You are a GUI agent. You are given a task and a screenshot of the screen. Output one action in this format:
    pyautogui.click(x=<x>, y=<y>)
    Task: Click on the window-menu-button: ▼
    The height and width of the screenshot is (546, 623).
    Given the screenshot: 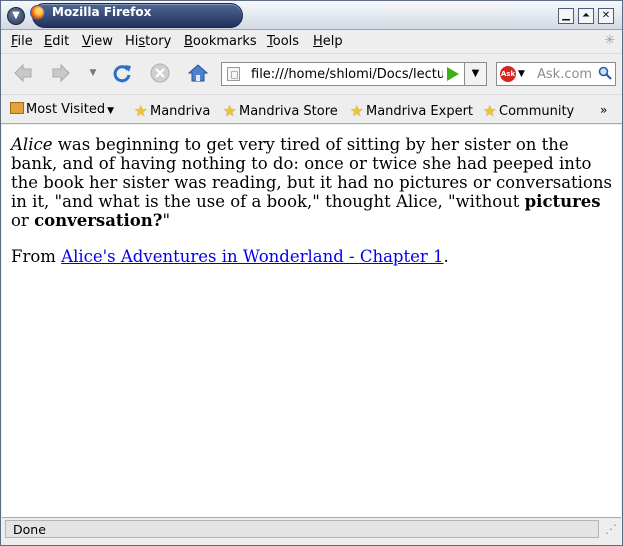 What is the action you would take?
    pyautogui.click(x=16, y=16)
    